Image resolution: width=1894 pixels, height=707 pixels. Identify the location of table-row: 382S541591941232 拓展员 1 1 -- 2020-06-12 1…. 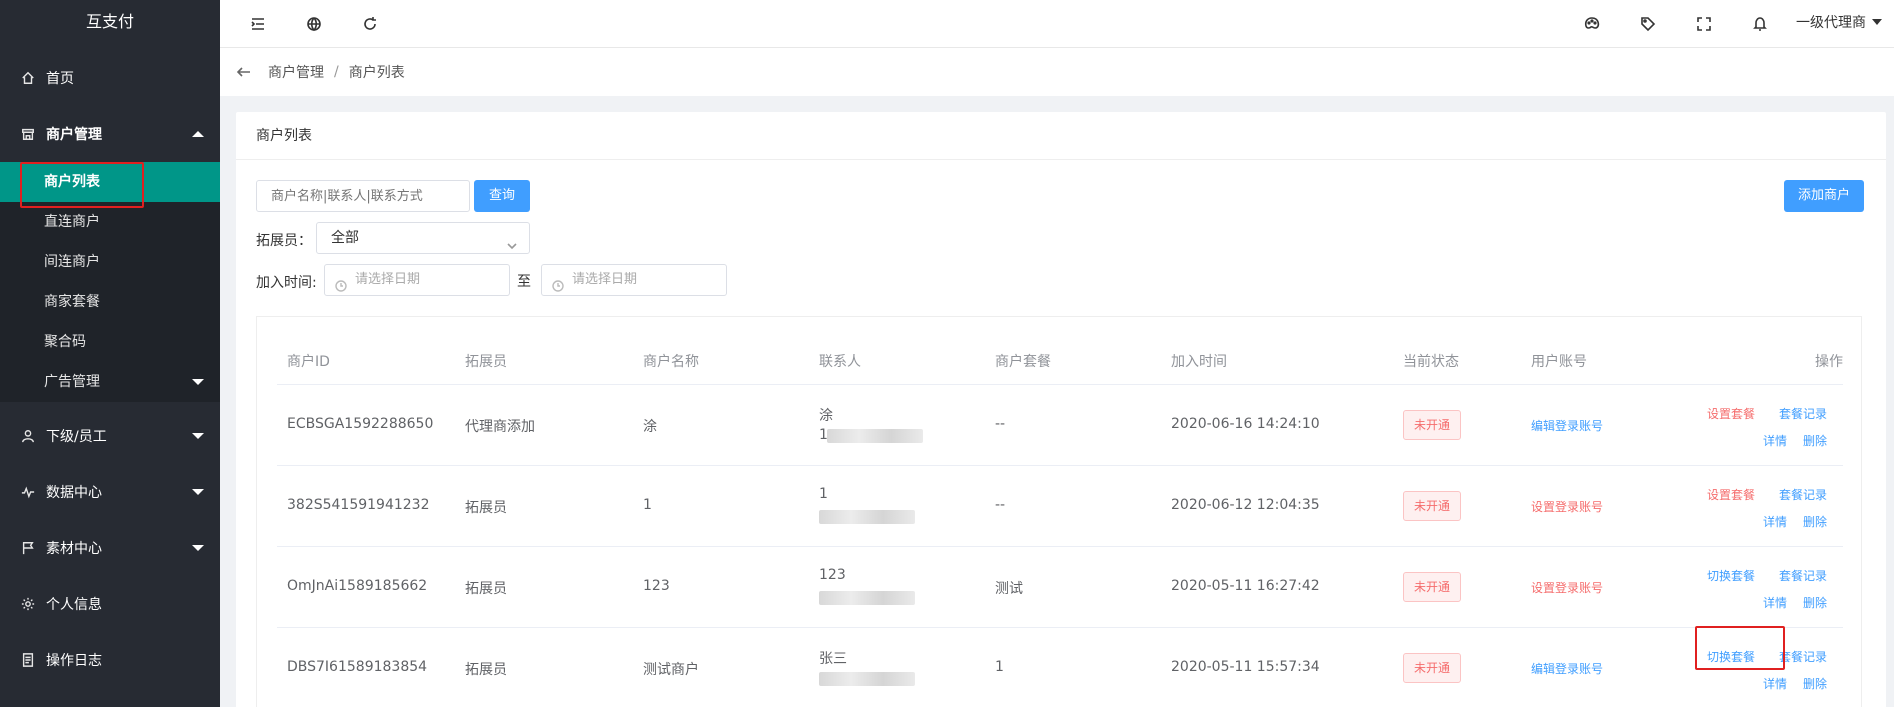
(1060, 506).